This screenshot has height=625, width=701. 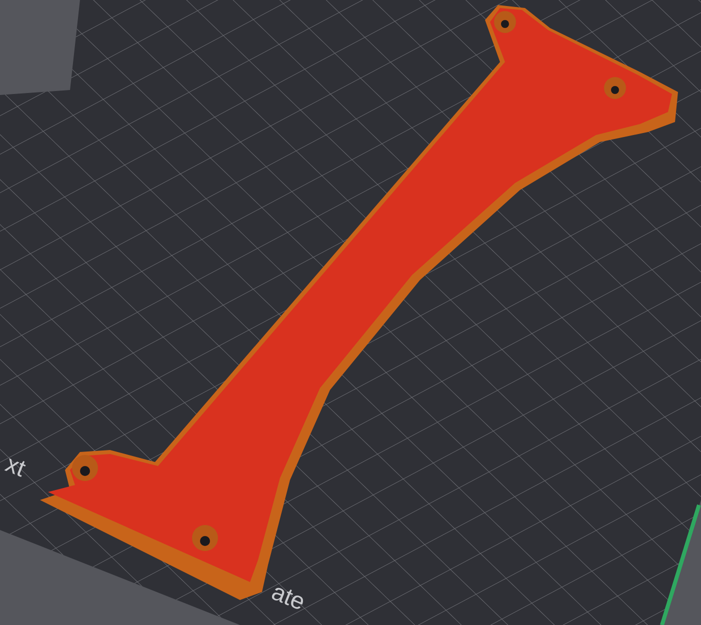 What do you see at coordinates (288, 597) in the screenshot?
I see `bed-label-text: ate` at bounding box center [288, 597].